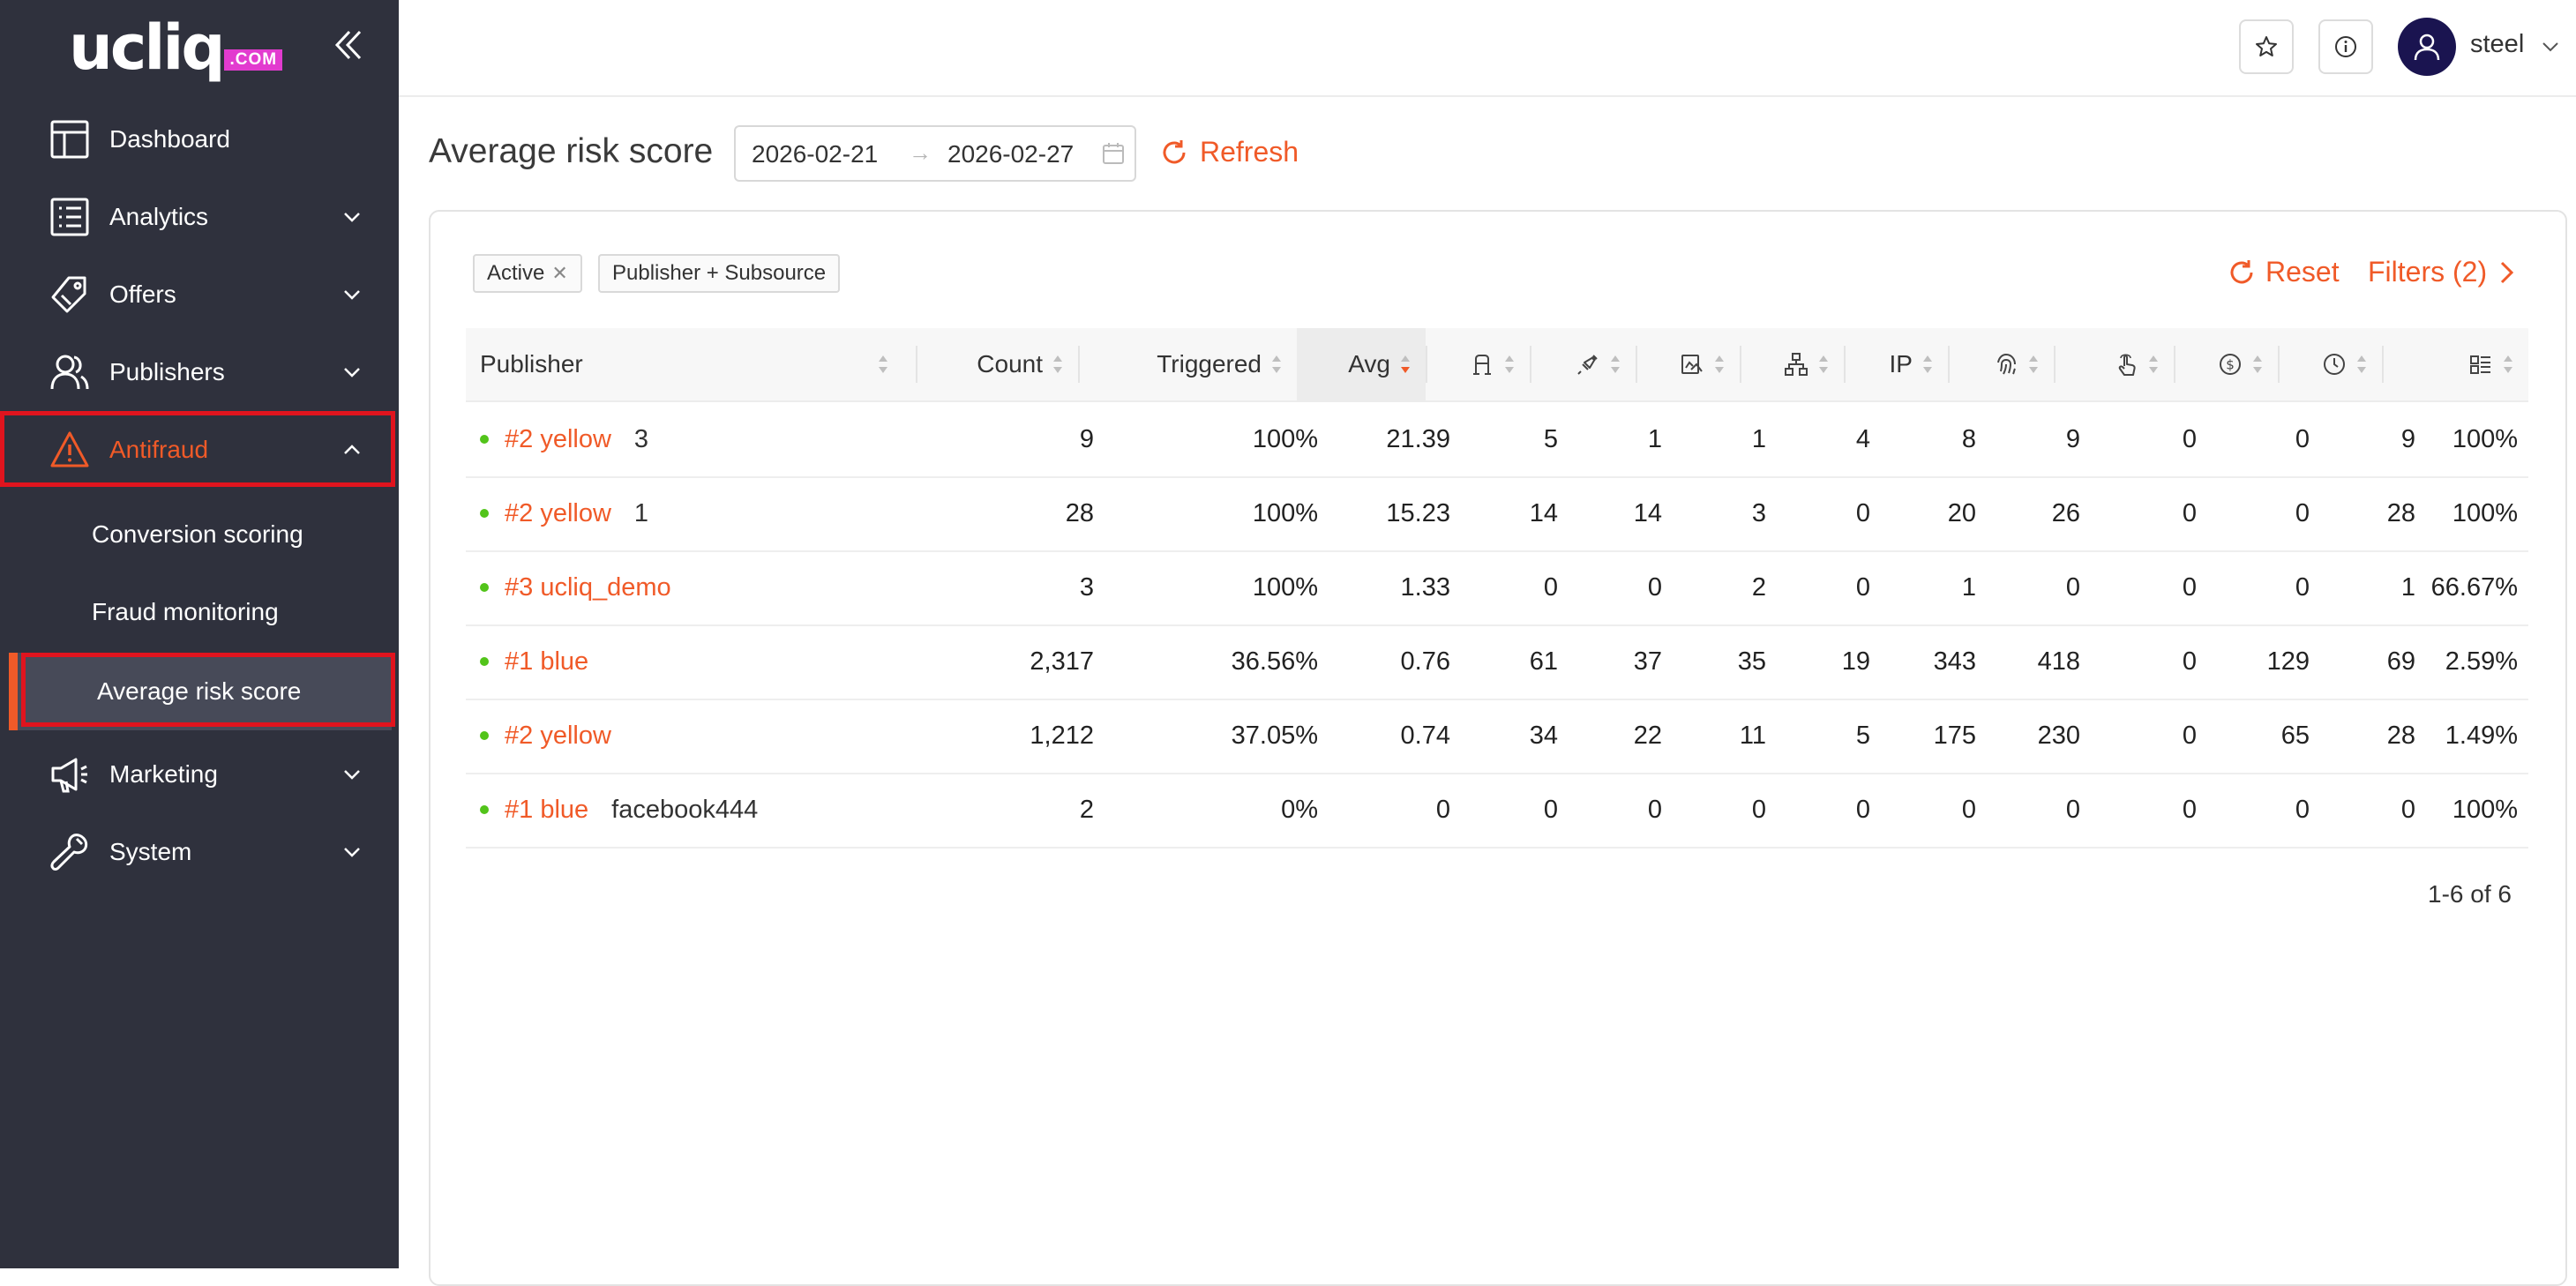 The image size is (2576, 1286). I want to click on sidebar-item-offers: Offers, so click(200, 294).